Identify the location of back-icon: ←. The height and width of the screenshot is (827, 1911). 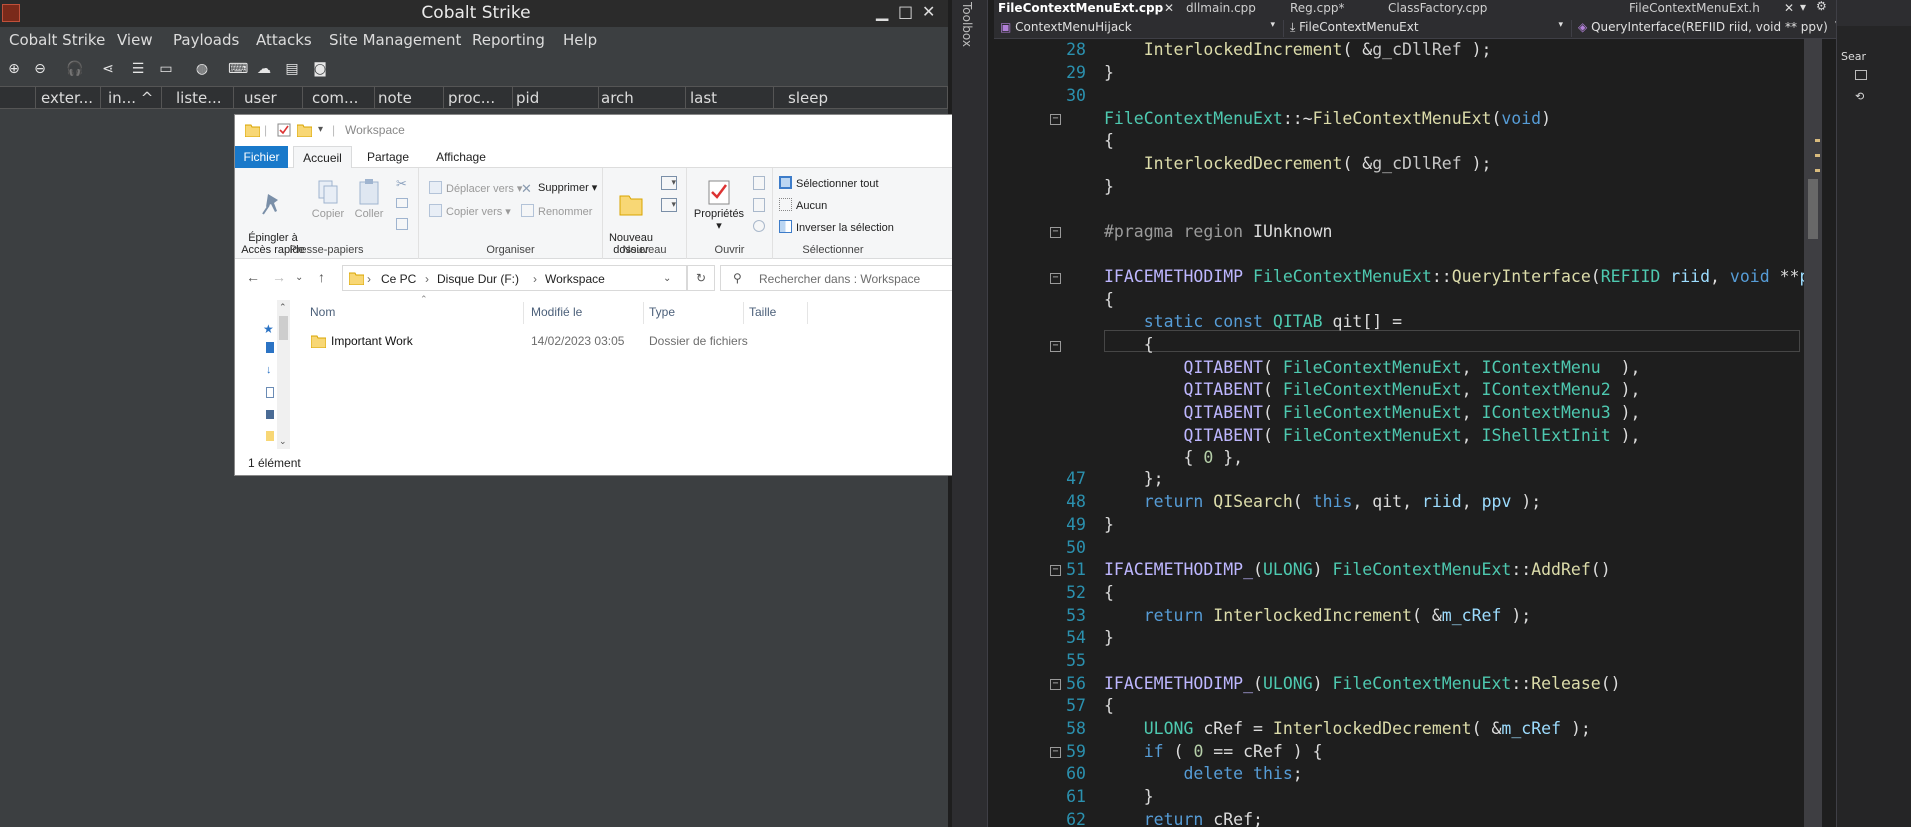
(253, 277).